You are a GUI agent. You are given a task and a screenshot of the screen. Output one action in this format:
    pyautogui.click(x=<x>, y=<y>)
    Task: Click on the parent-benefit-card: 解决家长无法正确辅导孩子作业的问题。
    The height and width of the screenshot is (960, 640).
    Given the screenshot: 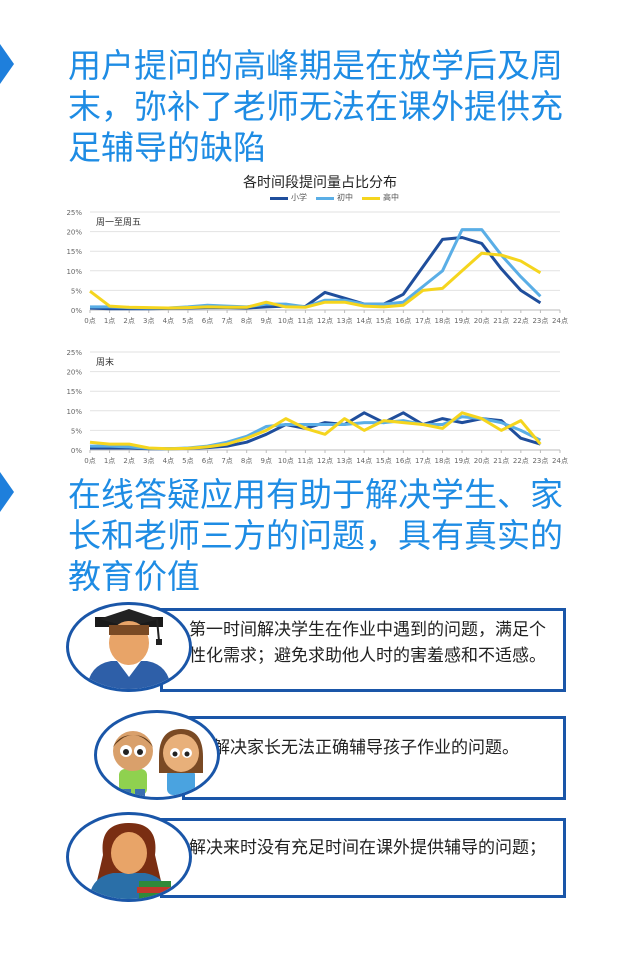 What is the action you would take?
    pyautogui.click(x=374, y=758)
    